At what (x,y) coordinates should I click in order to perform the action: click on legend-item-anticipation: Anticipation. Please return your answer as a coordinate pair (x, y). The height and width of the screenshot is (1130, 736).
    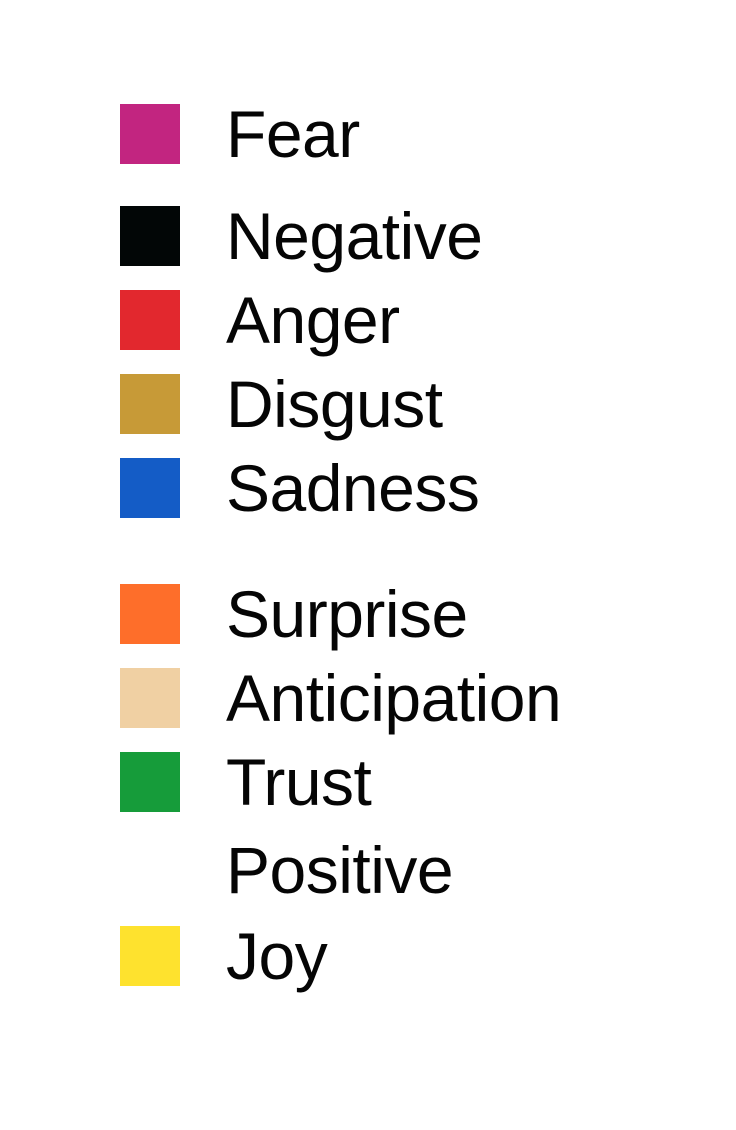
    Looking at the image, I should click on (368, 698).